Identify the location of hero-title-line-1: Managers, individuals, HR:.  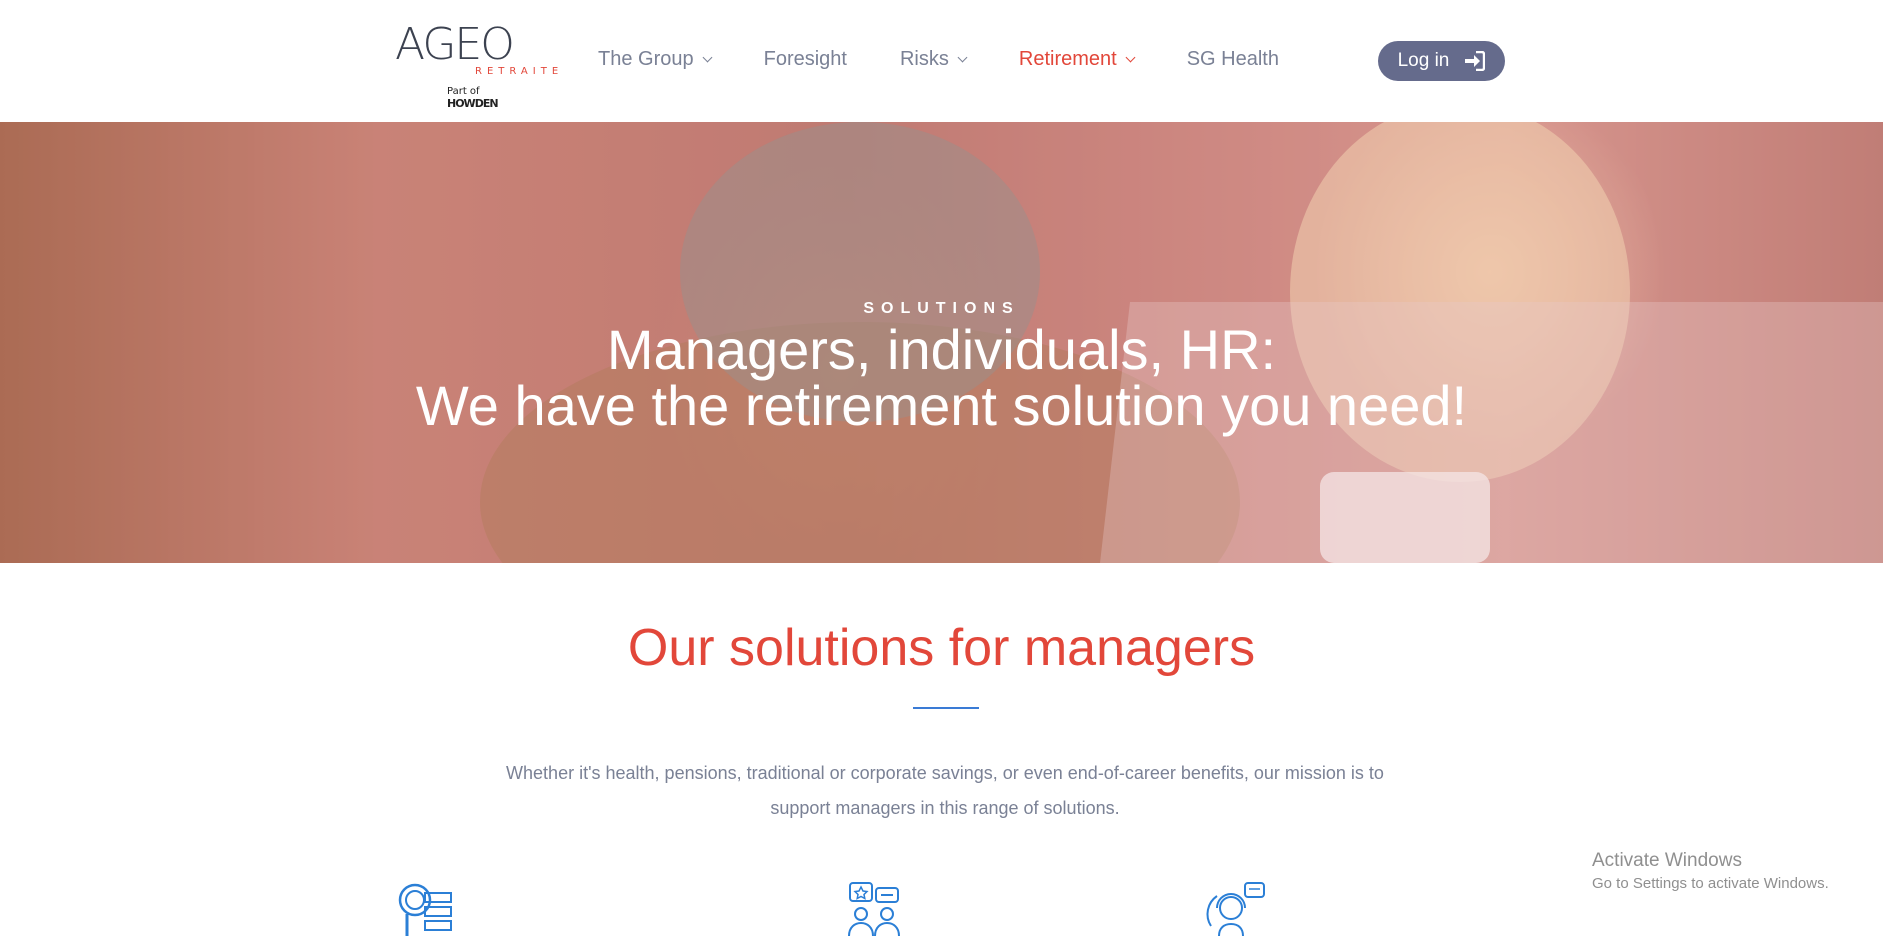
(941, 349).